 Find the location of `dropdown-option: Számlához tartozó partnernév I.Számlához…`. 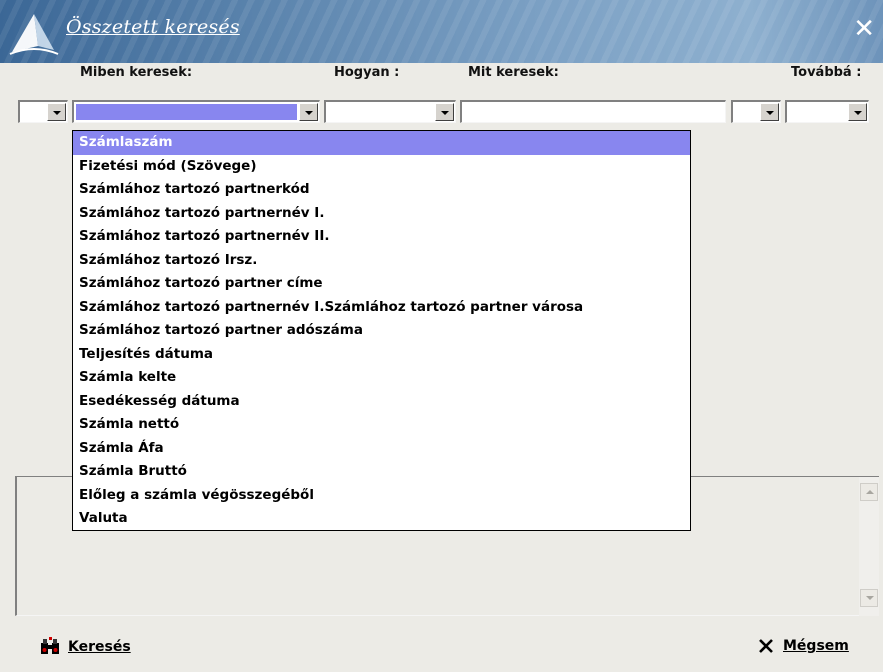

dropdown-option: Számlához tartozó partnernév I.Számlához… is located at coordinates (381, 308).